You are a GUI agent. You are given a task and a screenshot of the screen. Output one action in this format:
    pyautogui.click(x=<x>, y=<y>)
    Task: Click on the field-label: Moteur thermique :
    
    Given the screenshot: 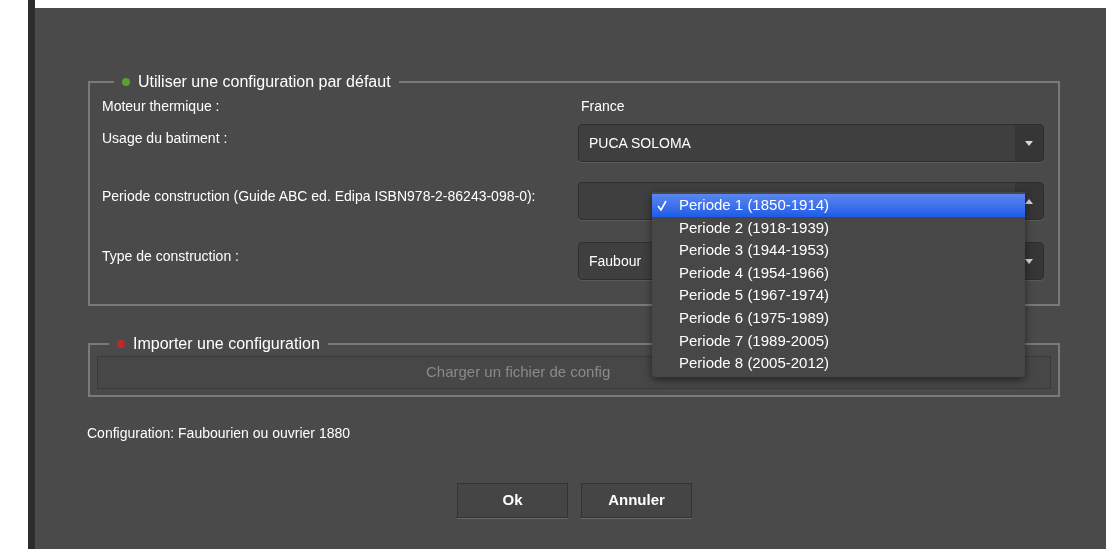 What is the action you would take?
    pyautogui.click(x=161, y=106)
    